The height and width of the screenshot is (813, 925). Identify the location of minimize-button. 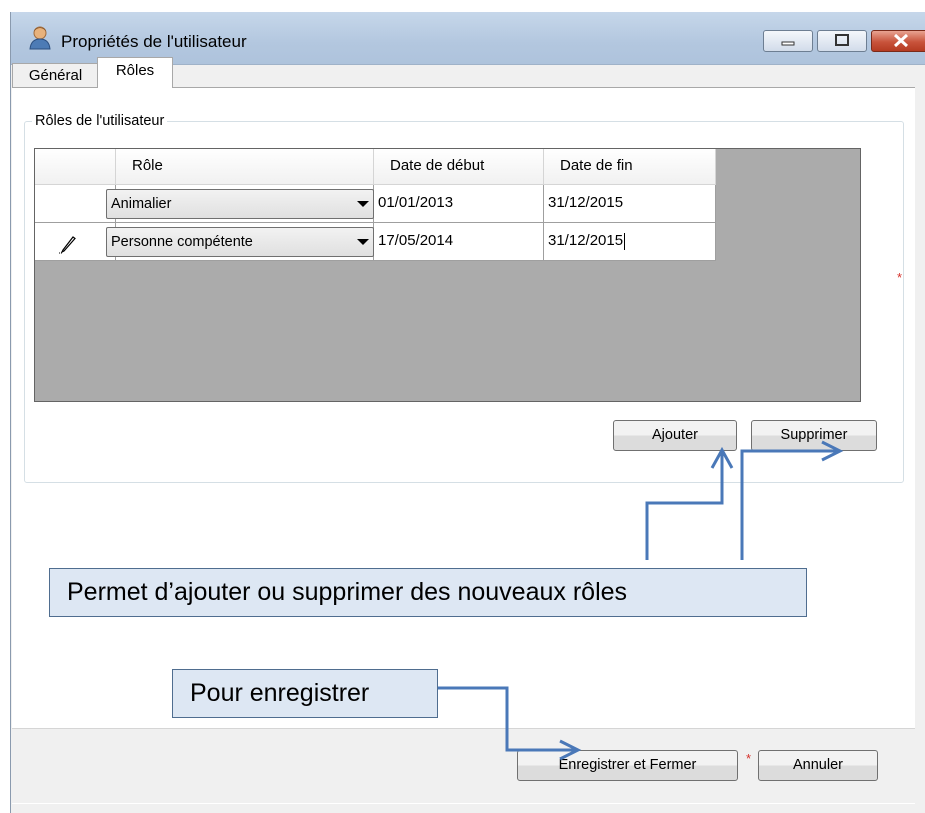
(788, 41).